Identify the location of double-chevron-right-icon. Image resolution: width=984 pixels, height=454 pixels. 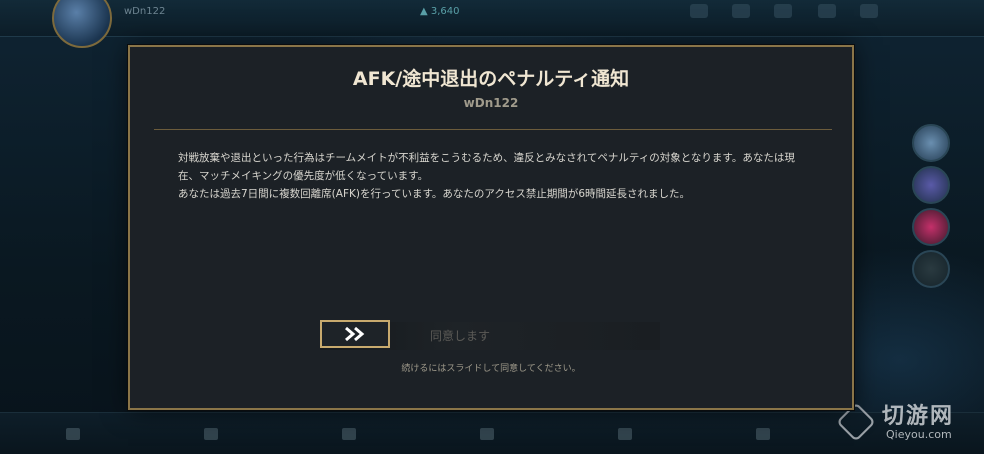
(355, 334).